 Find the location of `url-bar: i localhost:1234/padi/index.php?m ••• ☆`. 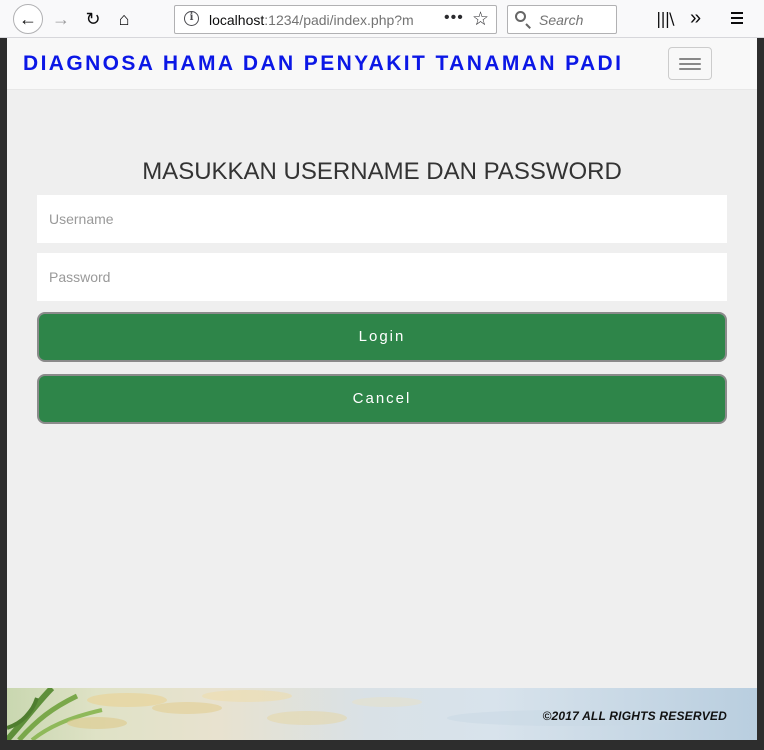

url-bar: i localhost:1234/padi/index.php?m ••• ☆ is located at coordinates (335, 19).